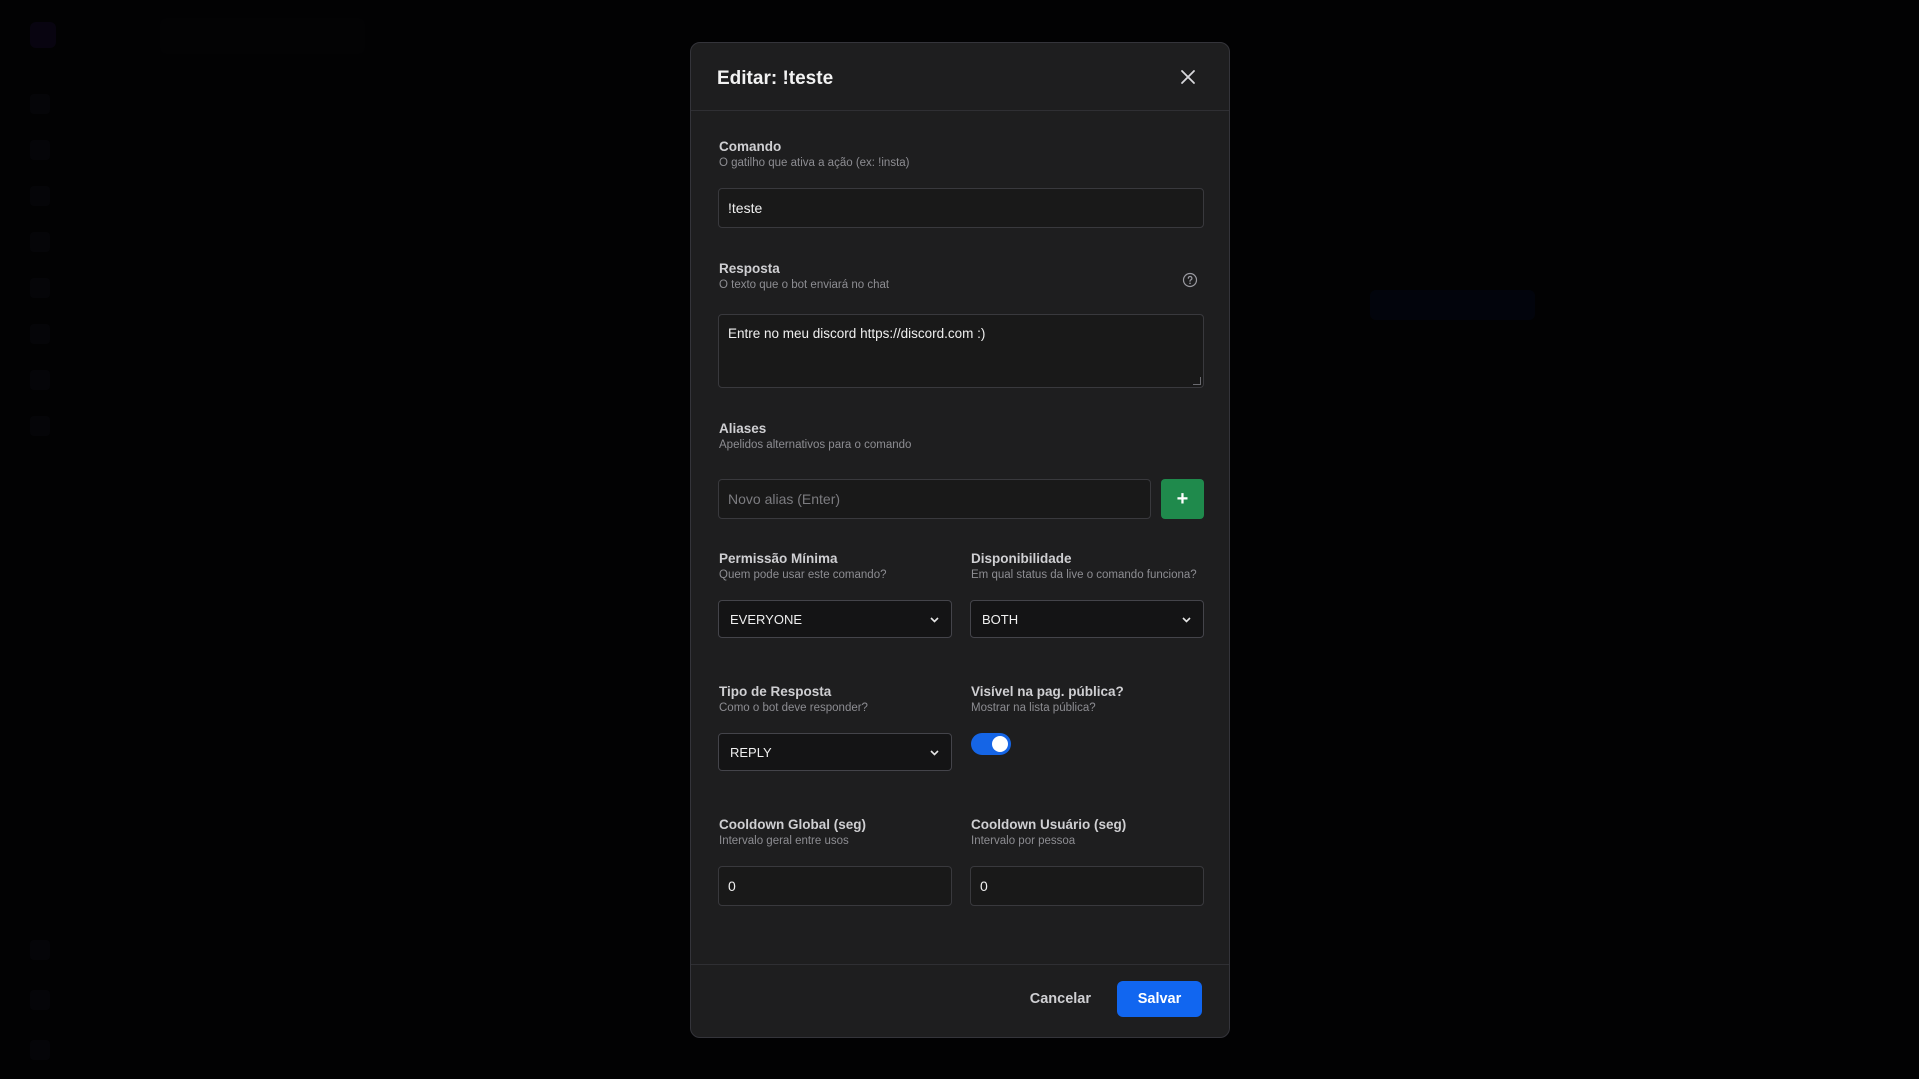  I want to click on plus-icon: +, so click(1182, 498).